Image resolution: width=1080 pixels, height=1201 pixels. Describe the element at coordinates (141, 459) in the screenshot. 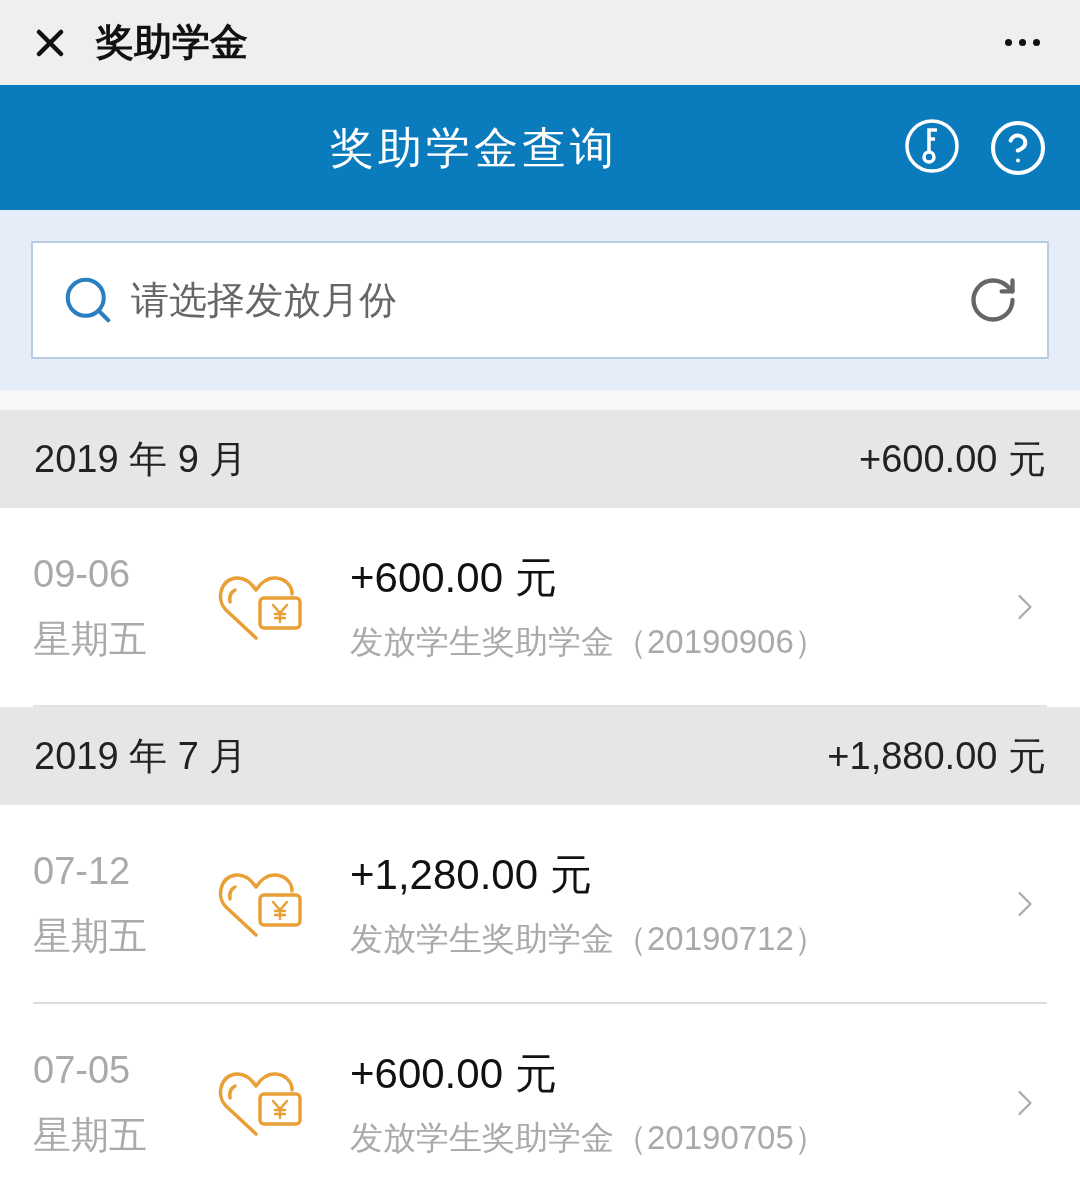

I see `month-label: 2019 年 9 月` at that location.